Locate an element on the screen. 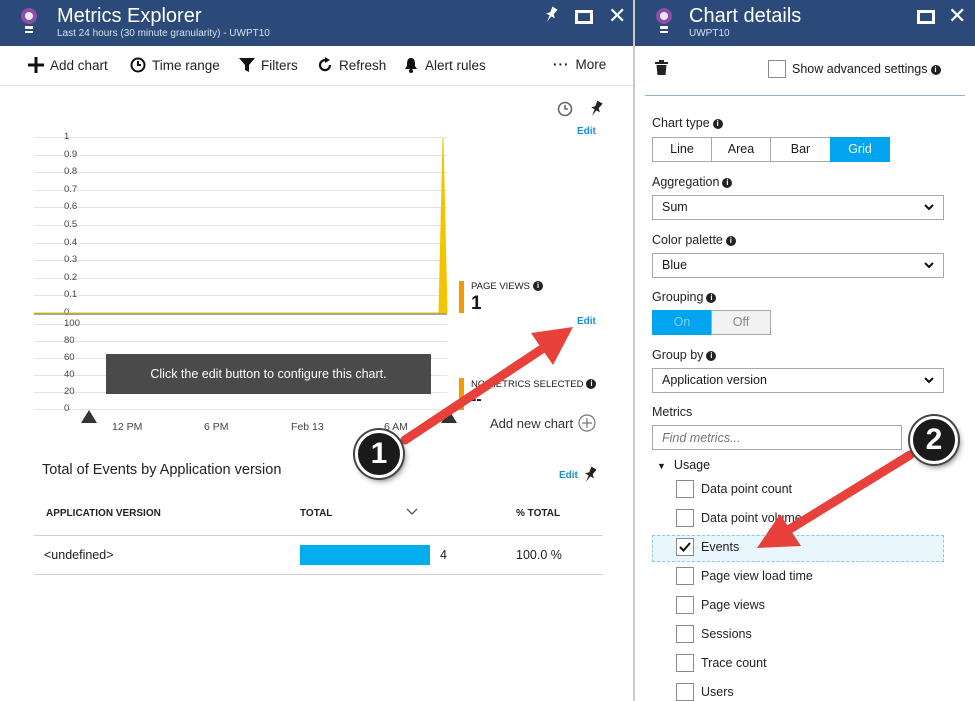  metric-label: Page views is located at coordinates (733, 605).